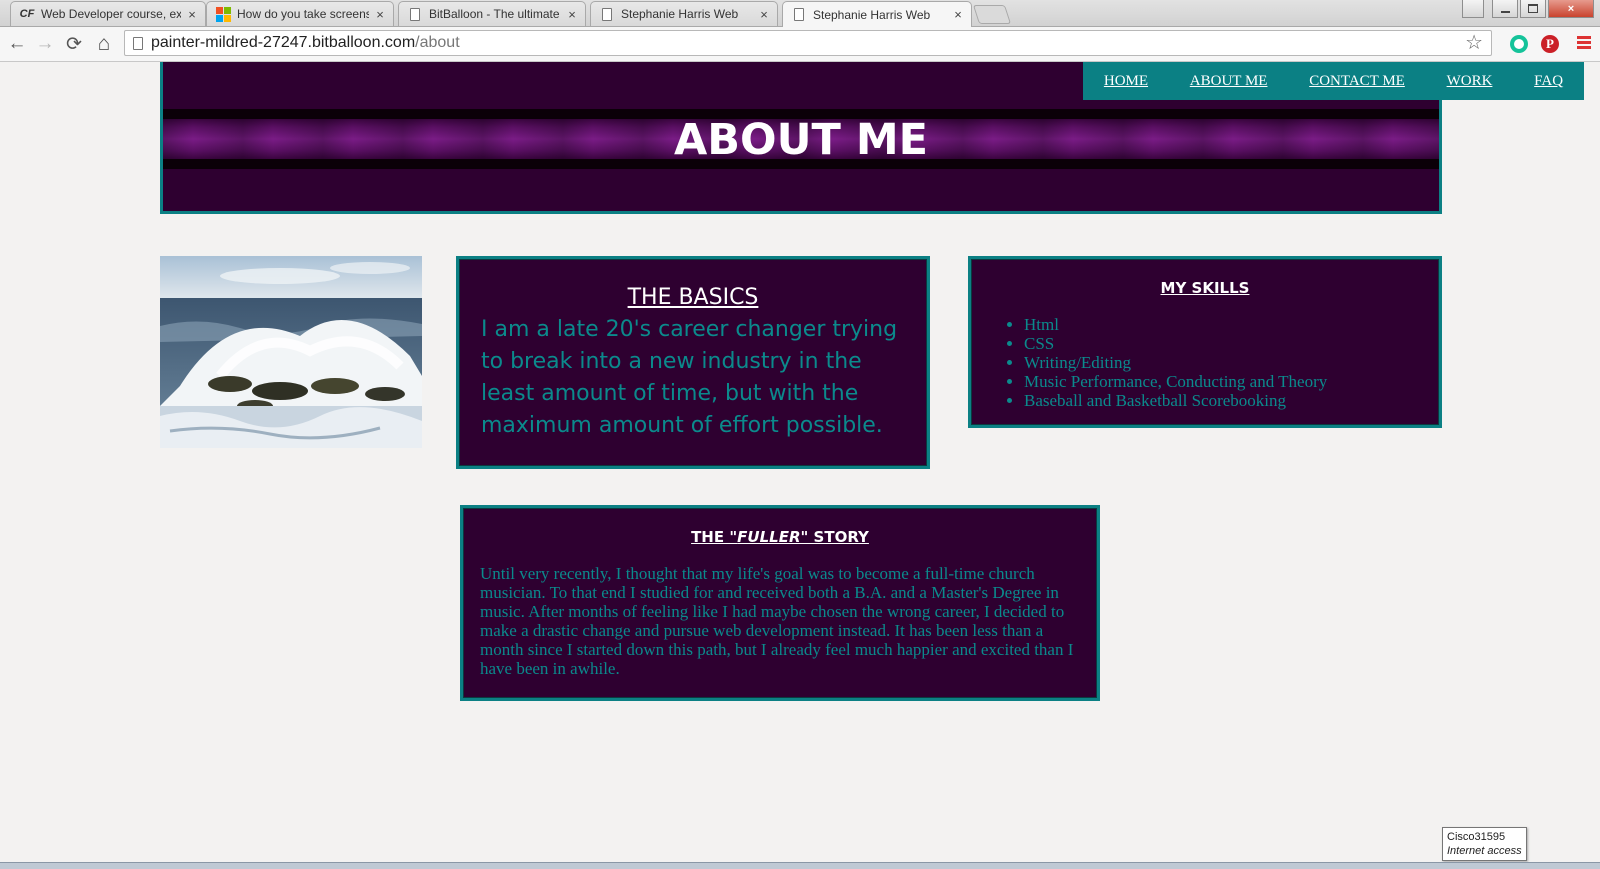 Image resolution: width=1600 pixels, height=869 pixels. I want to click on network-tooltip: Cisco31595 Internet access, so click(1484, 844).